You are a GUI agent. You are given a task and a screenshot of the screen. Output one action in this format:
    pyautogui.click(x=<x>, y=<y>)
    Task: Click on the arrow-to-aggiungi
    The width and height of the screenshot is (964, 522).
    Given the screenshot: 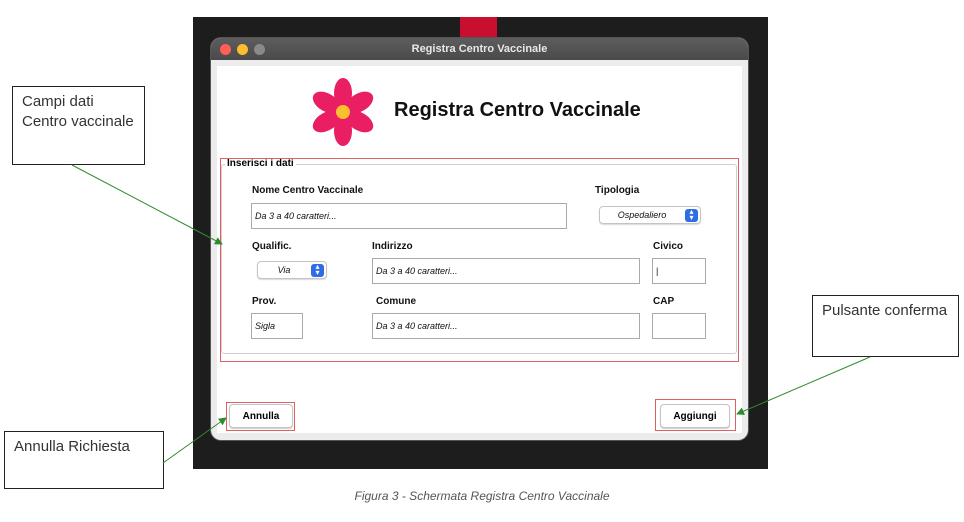 What is the action you would take?
    pyautogui.click(x=803, y=385)
    